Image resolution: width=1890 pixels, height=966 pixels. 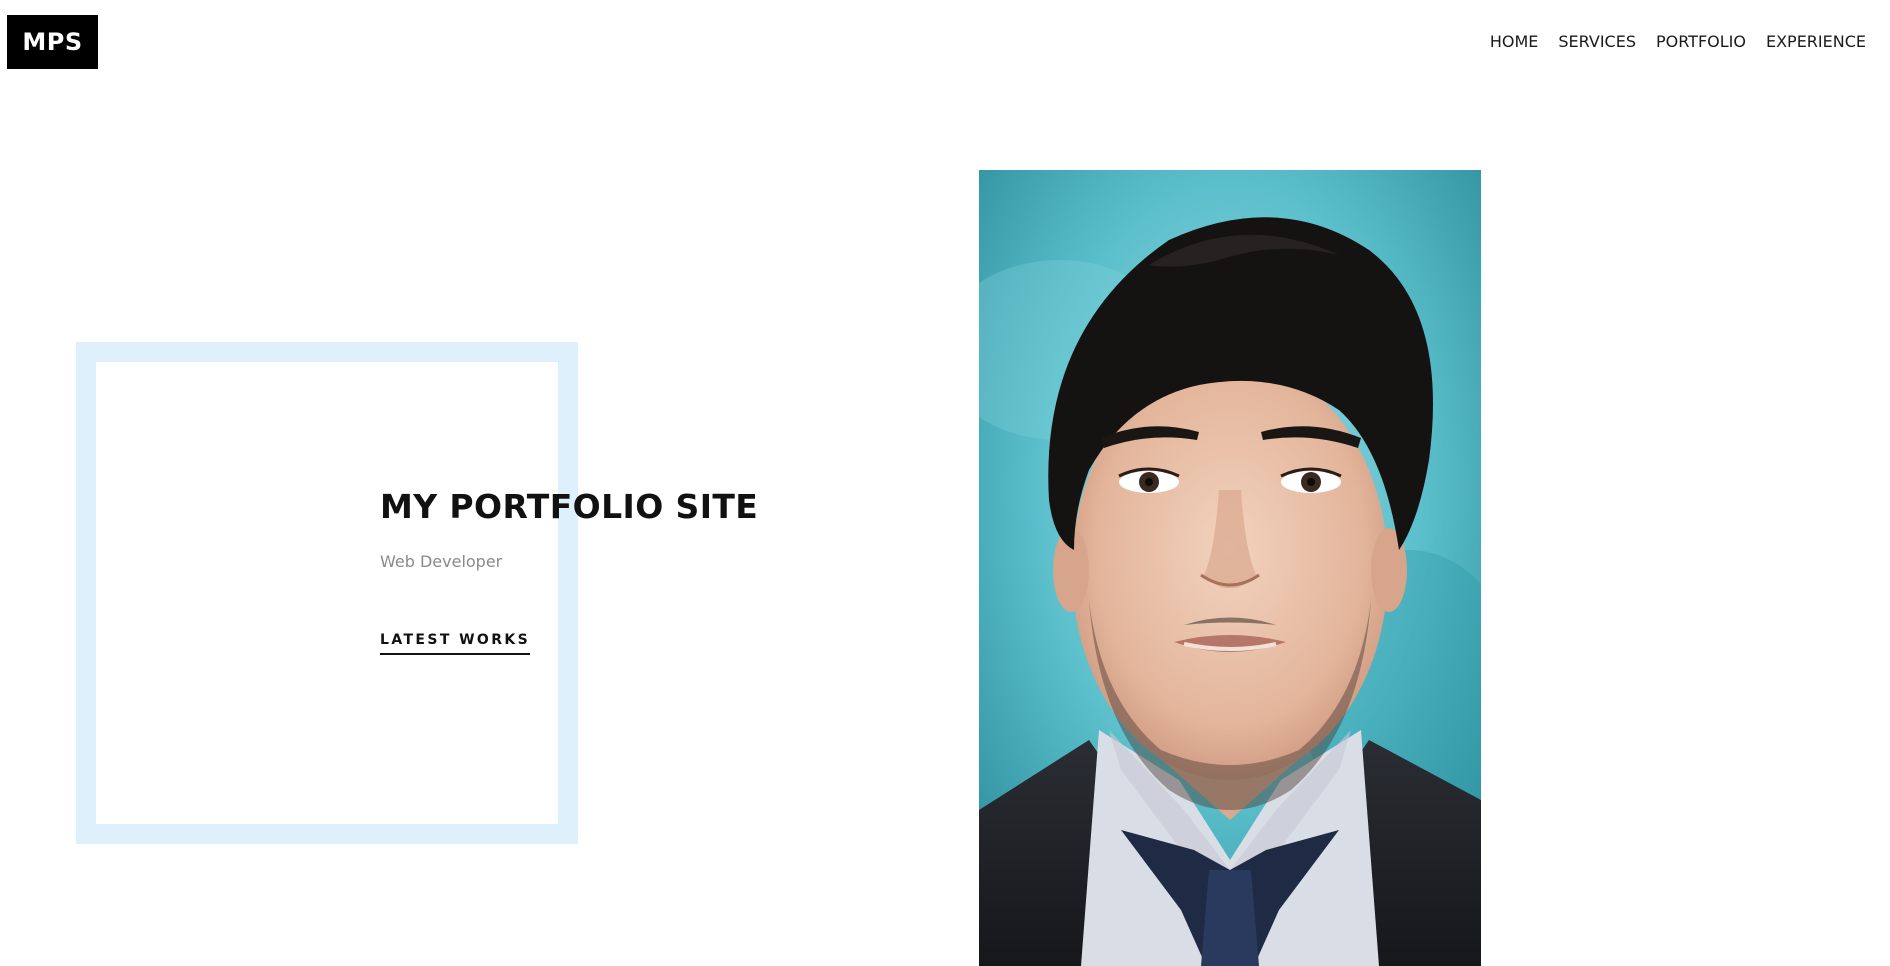 What do you see at coordinates (455, 643) in the screenshot?
I see `latest-works-link: LATEST WORKS` at bounding box center [455, 643].